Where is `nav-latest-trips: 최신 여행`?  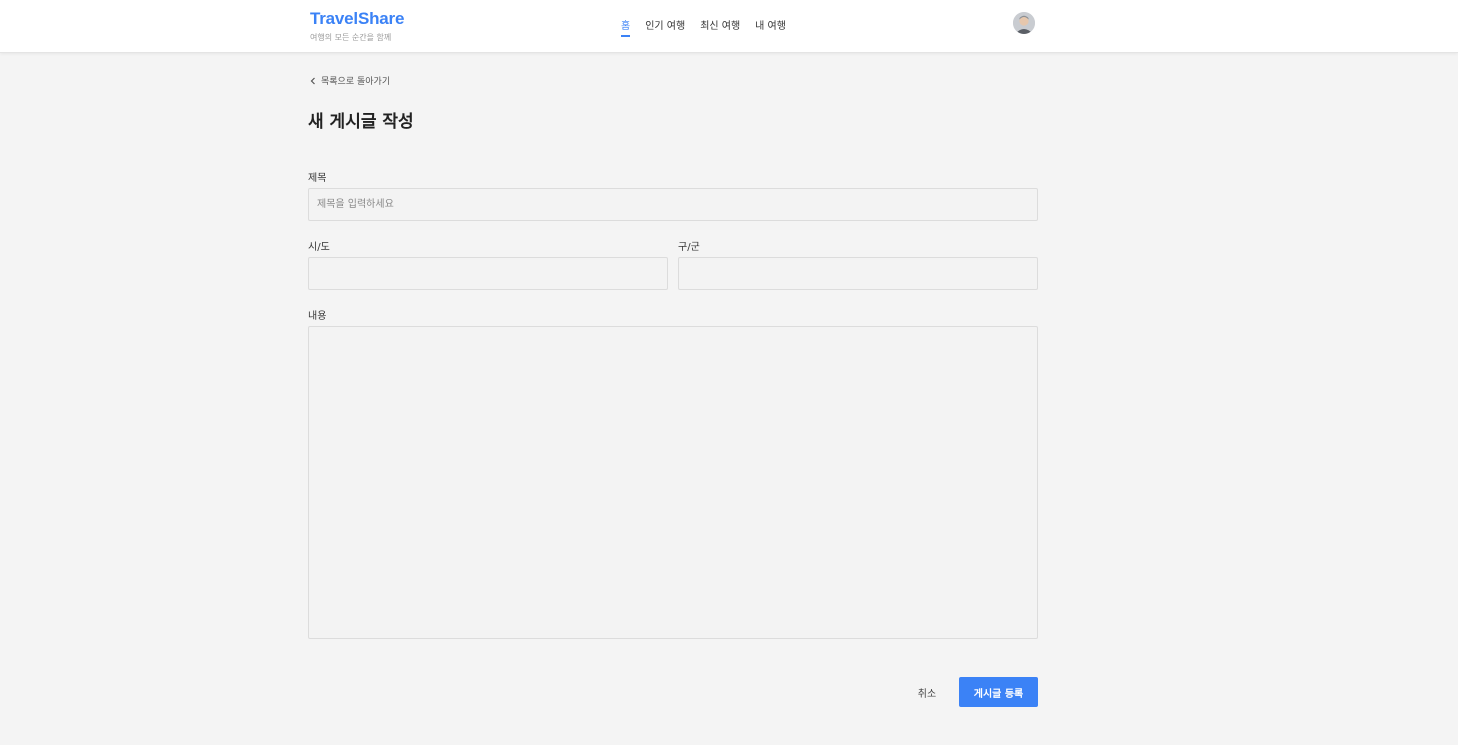 nav-latest-trips: 최신 여행 is located at coordinates (720, 27).